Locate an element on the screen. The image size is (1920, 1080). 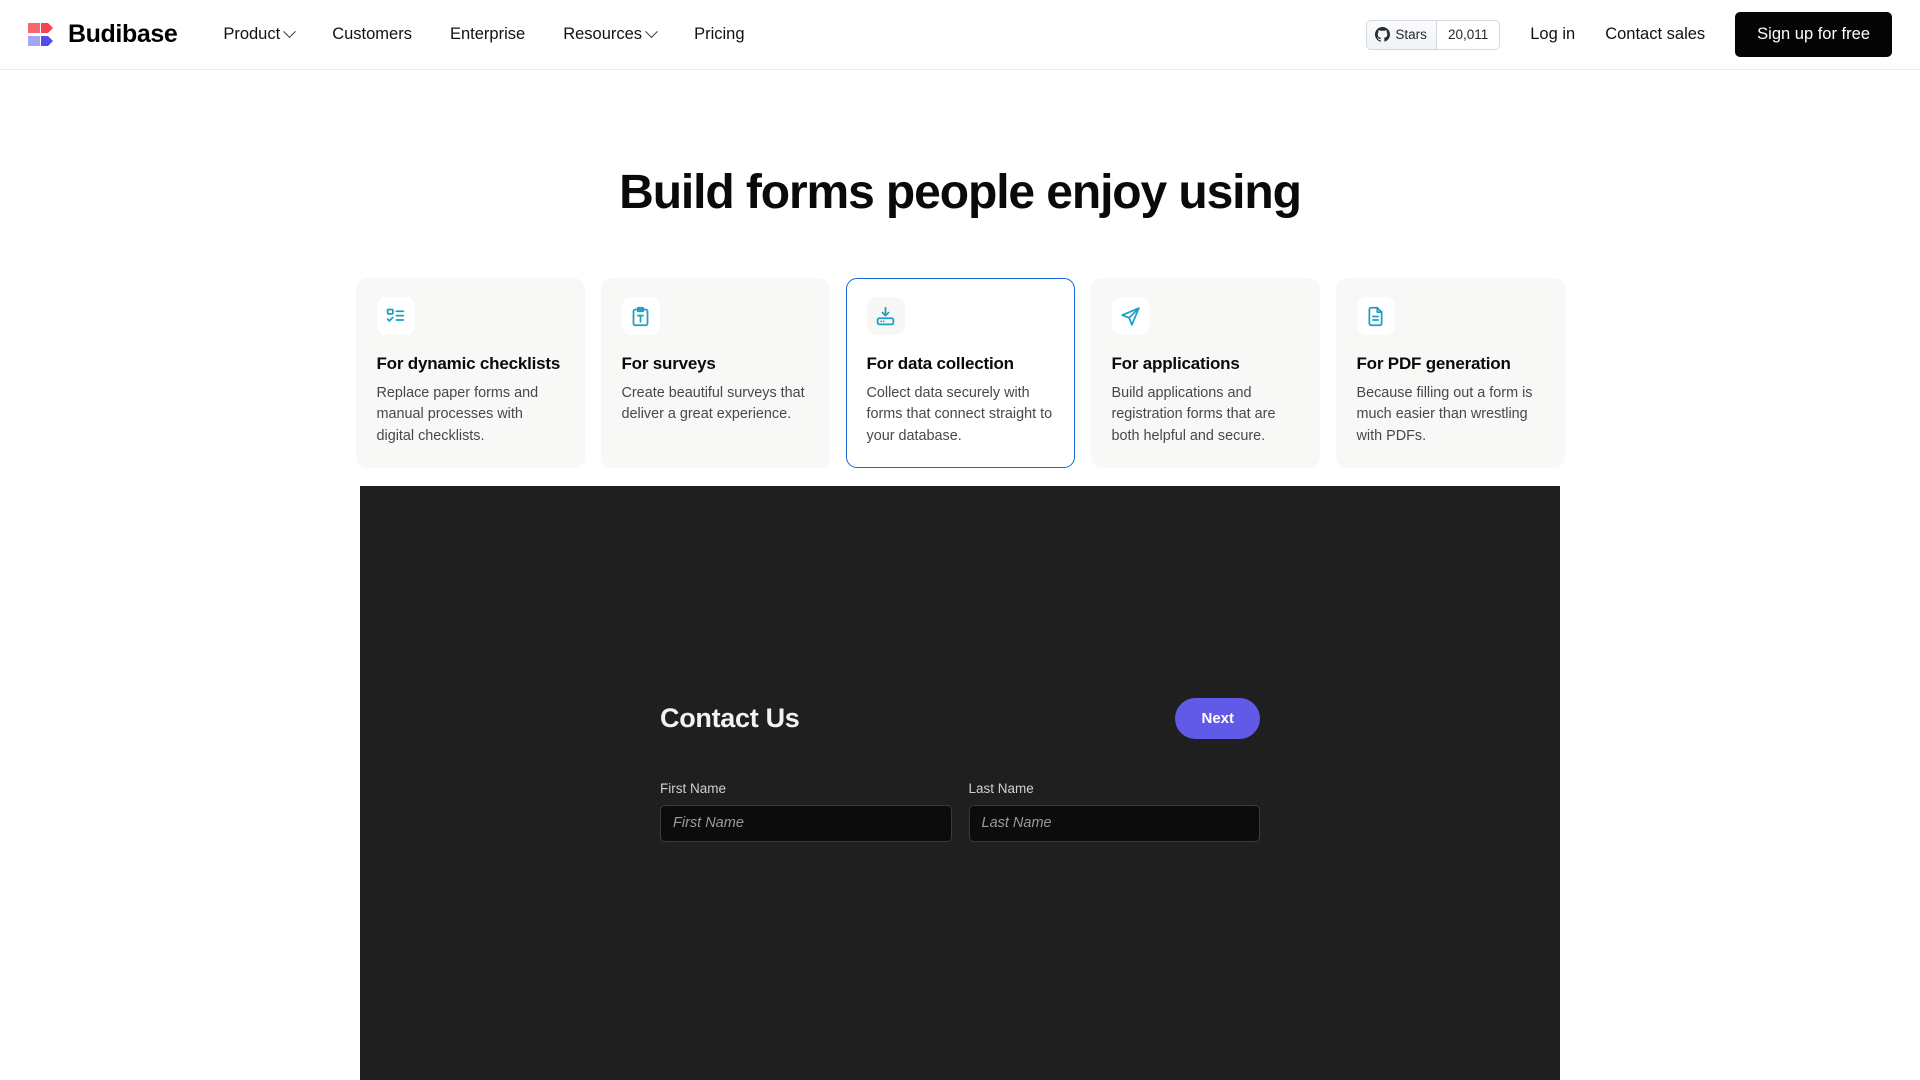
send-icon is located at coordinates (1130, 316).